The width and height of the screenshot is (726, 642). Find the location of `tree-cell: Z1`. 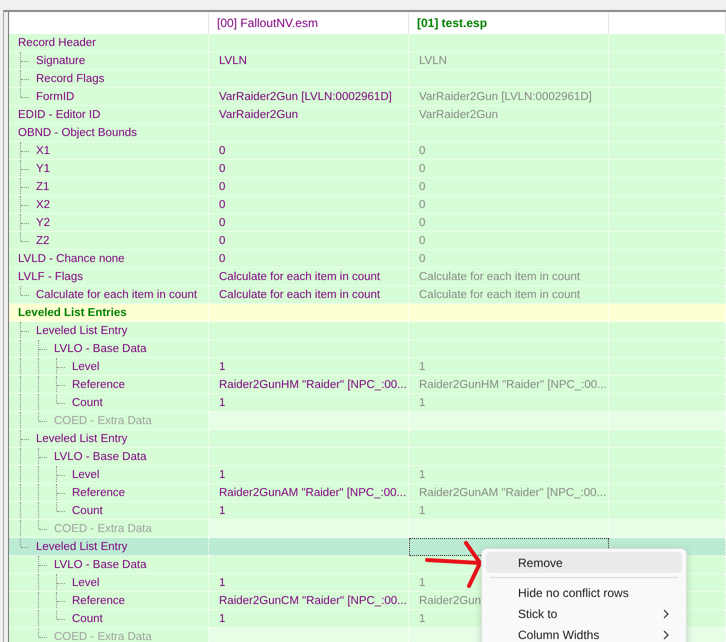

tree-cell: Z1 is located at coordinates (109, 187).